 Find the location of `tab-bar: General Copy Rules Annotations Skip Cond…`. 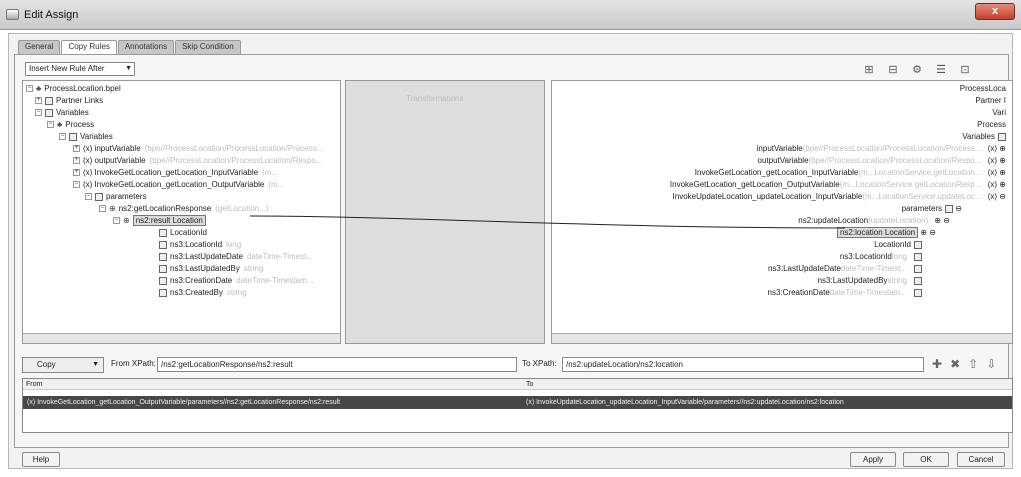

tab-bar: General Copy Rules Annotations Skip Cond… is located at coordinates (129, 47).